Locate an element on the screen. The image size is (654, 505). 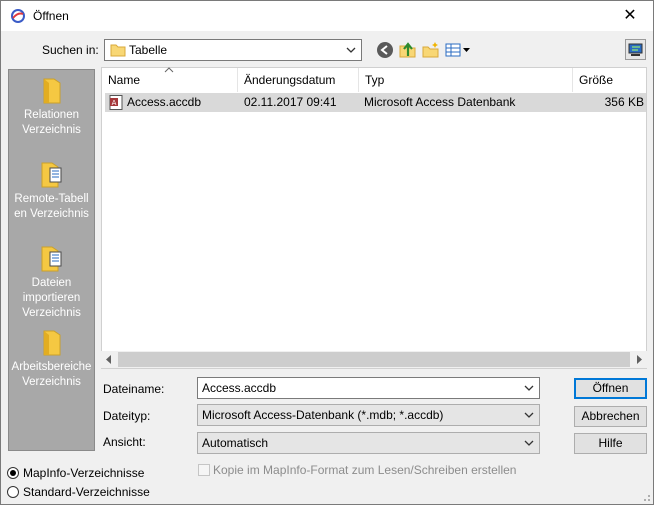
sidebar-item-relationen: Relationen Verzeichnis is located at coordinates (51, 108).